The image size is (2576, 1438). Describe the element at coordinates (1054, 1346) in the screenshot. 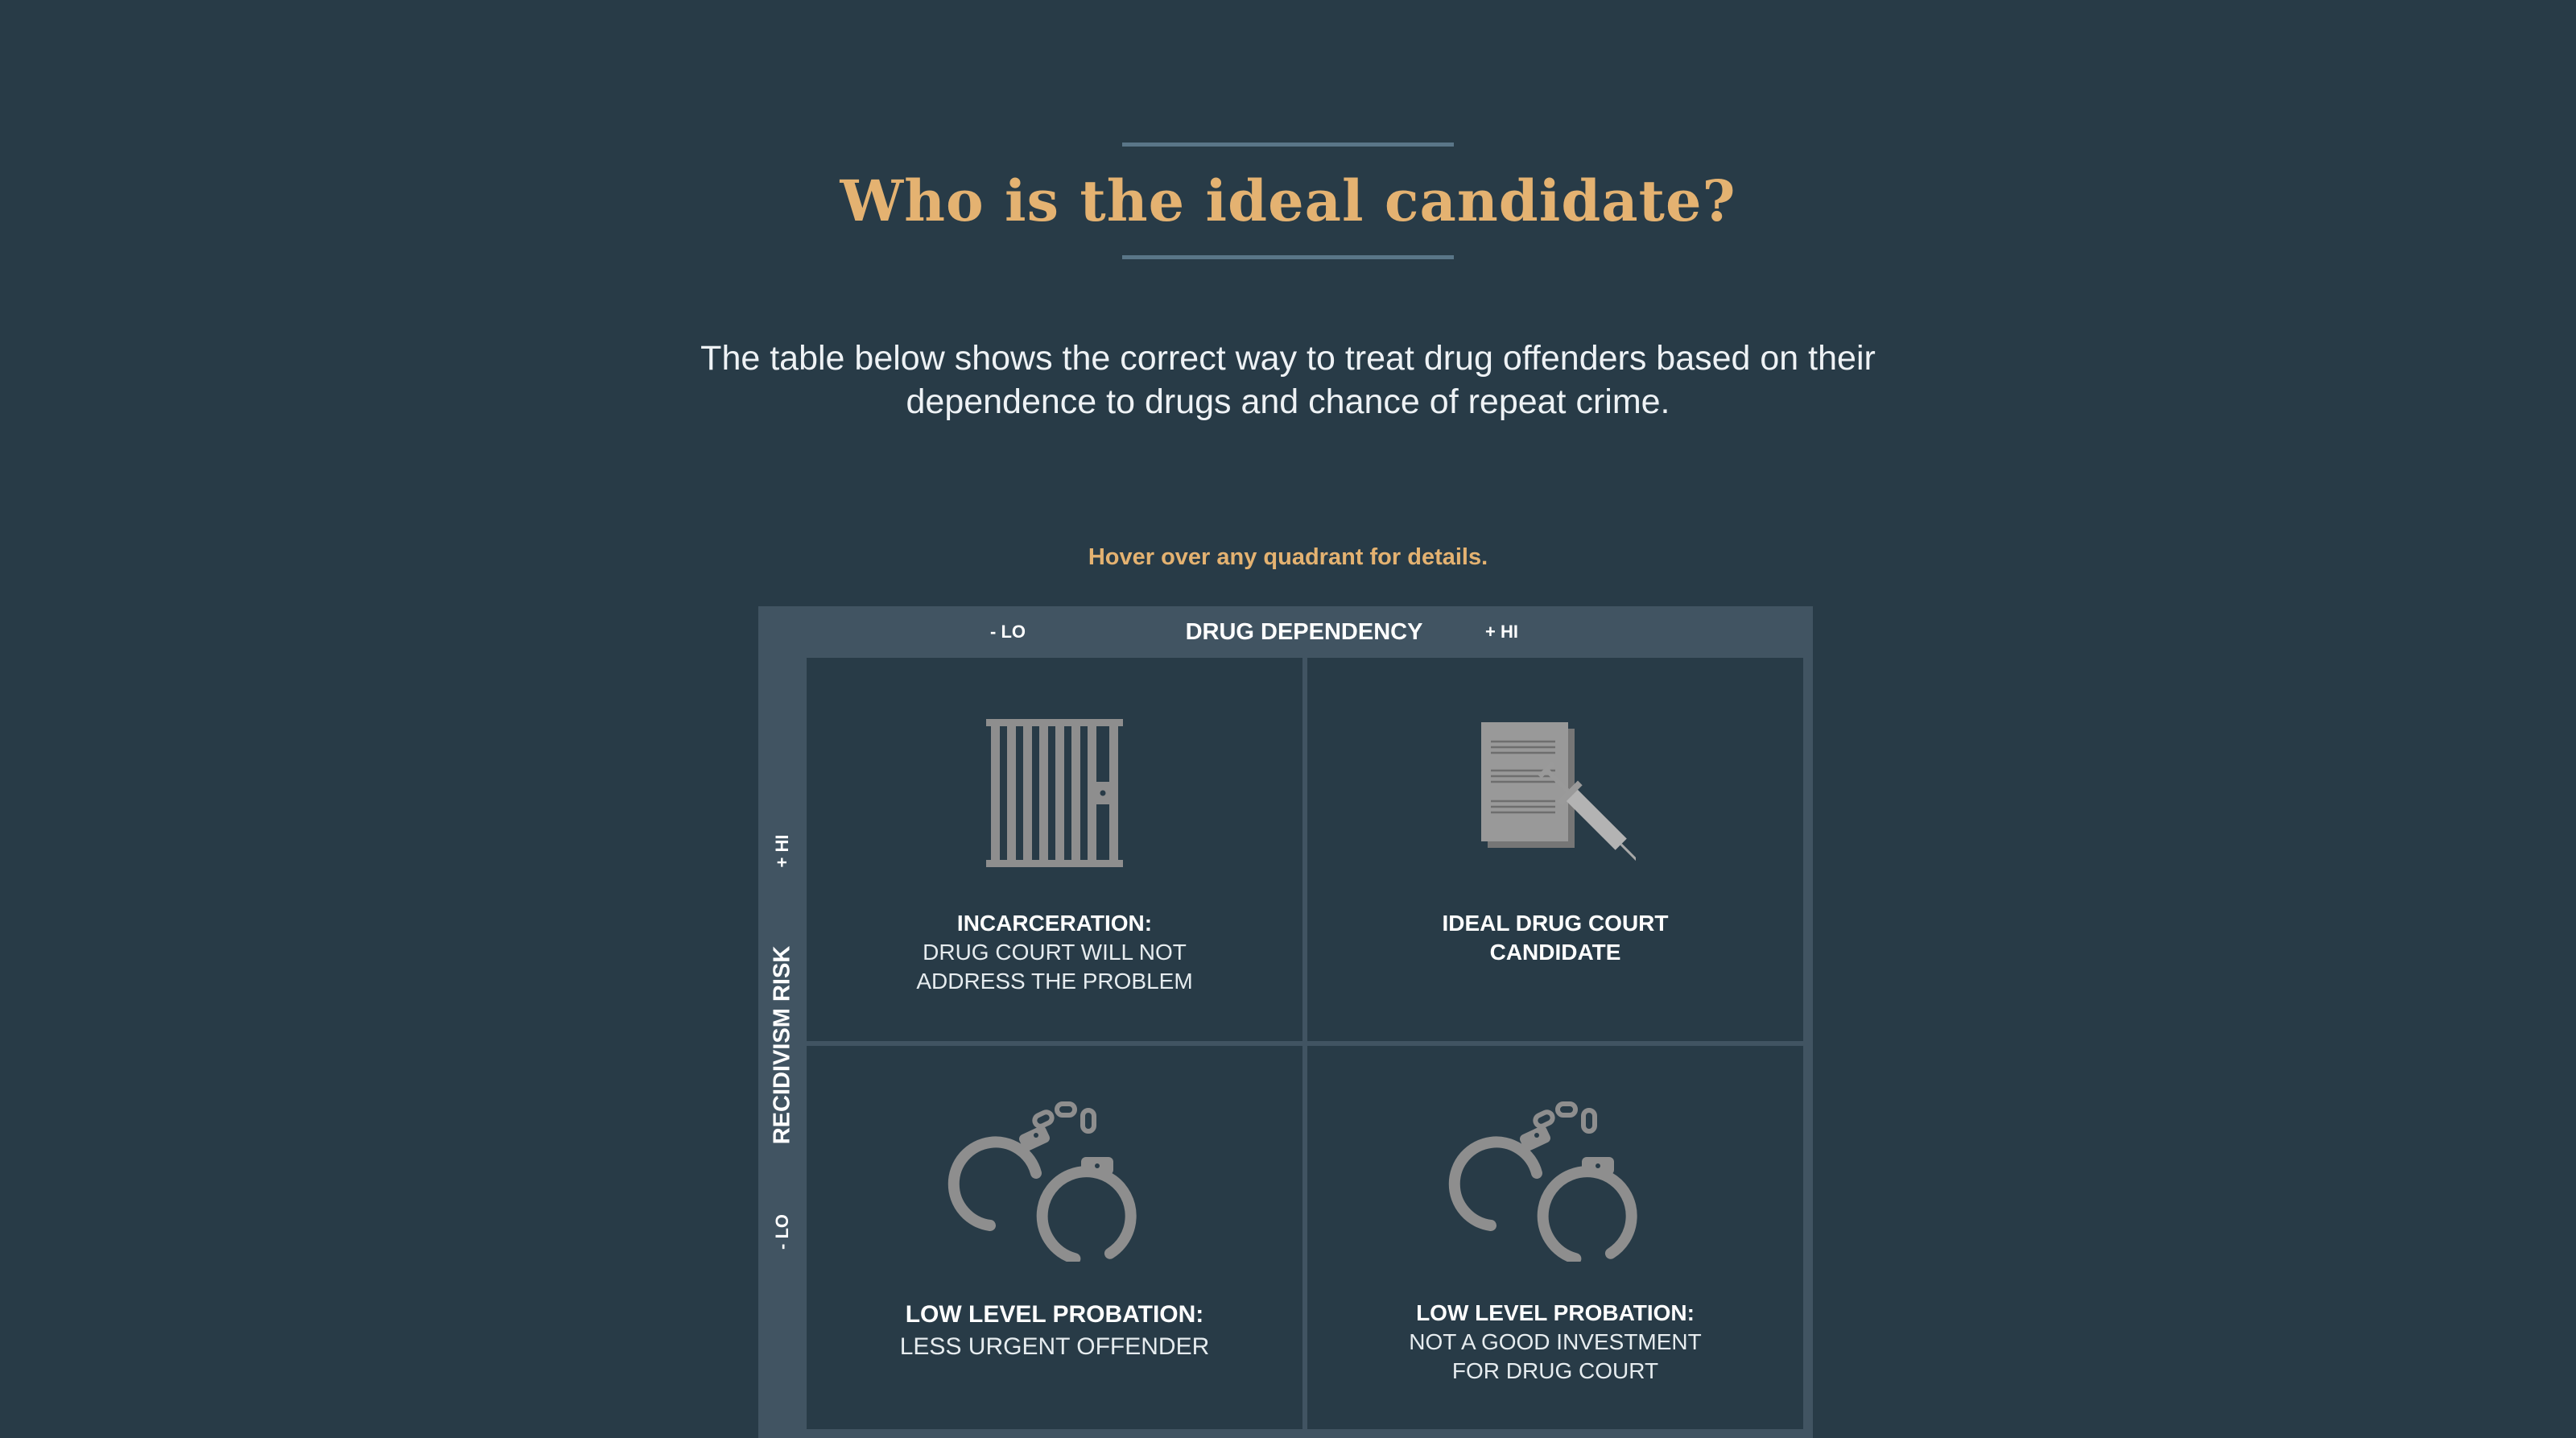

I see `quadrant-low-probation-less-urgent-line-1: LESS URGENT OFFENDER` at that location.